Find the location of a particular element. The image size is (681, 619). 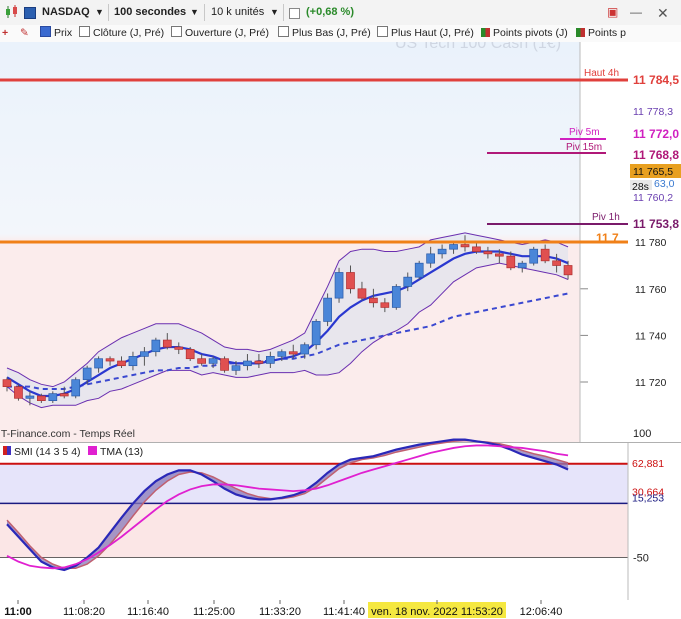

tma-label: TMA (13) is located at coordinates (121, 452).